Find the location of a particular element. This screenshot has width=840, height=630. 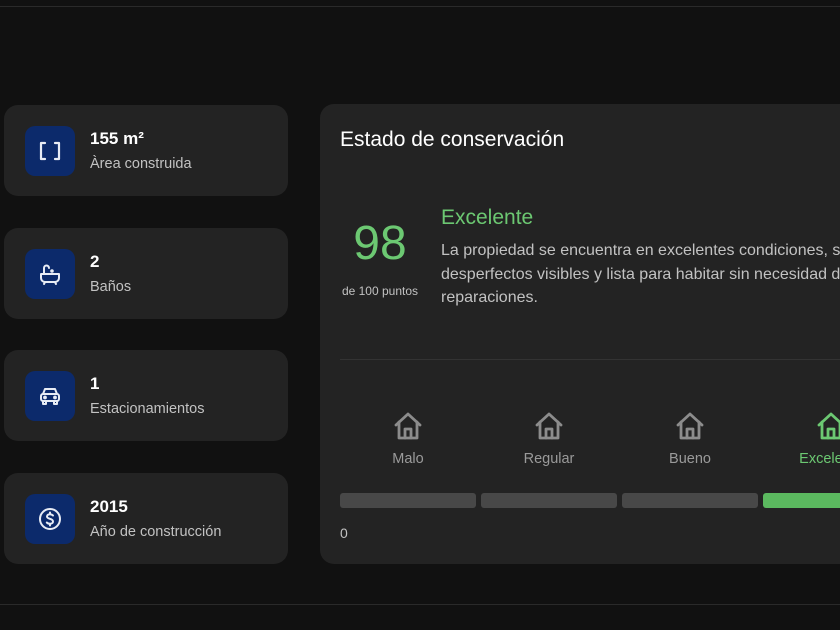

stat-label: Àrea construida is located at coordinates (141, 164).